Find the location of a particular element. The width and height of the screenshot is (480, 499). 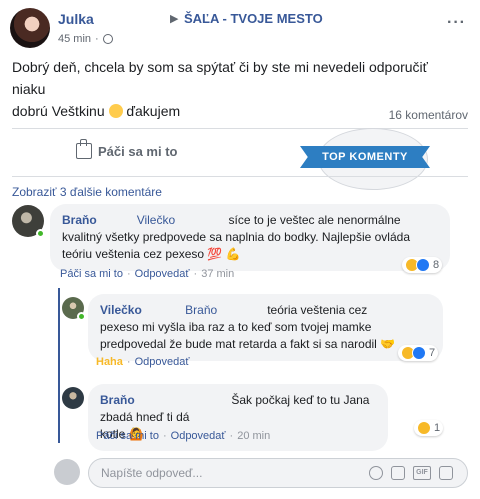

reaction-count: 7 is located at coordinates (432, 353).